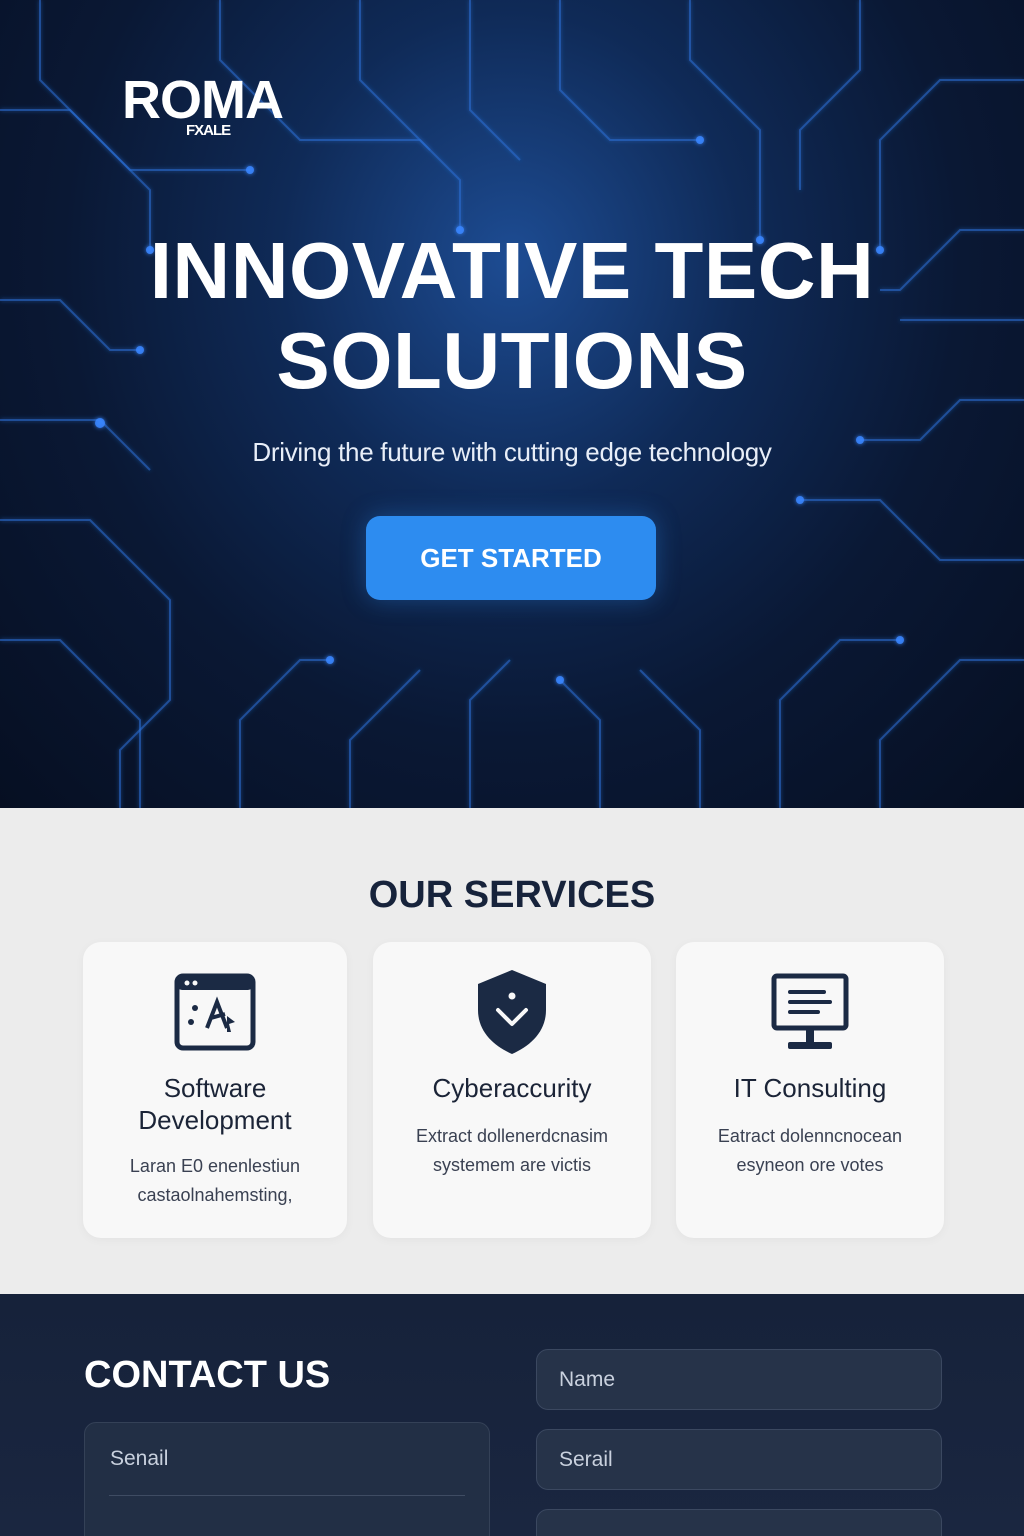 The width and height of the screenshot is (1024, 1536). I want to click on service-title-line: Software, so click(215, 1088).